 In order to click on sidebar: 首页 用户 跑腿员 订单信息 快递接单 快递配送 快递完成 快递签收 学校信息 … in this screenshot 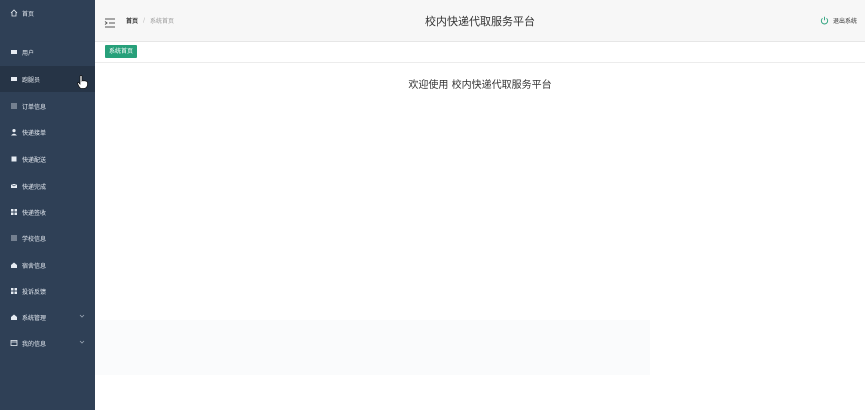, I will do `click(47, 205)`.